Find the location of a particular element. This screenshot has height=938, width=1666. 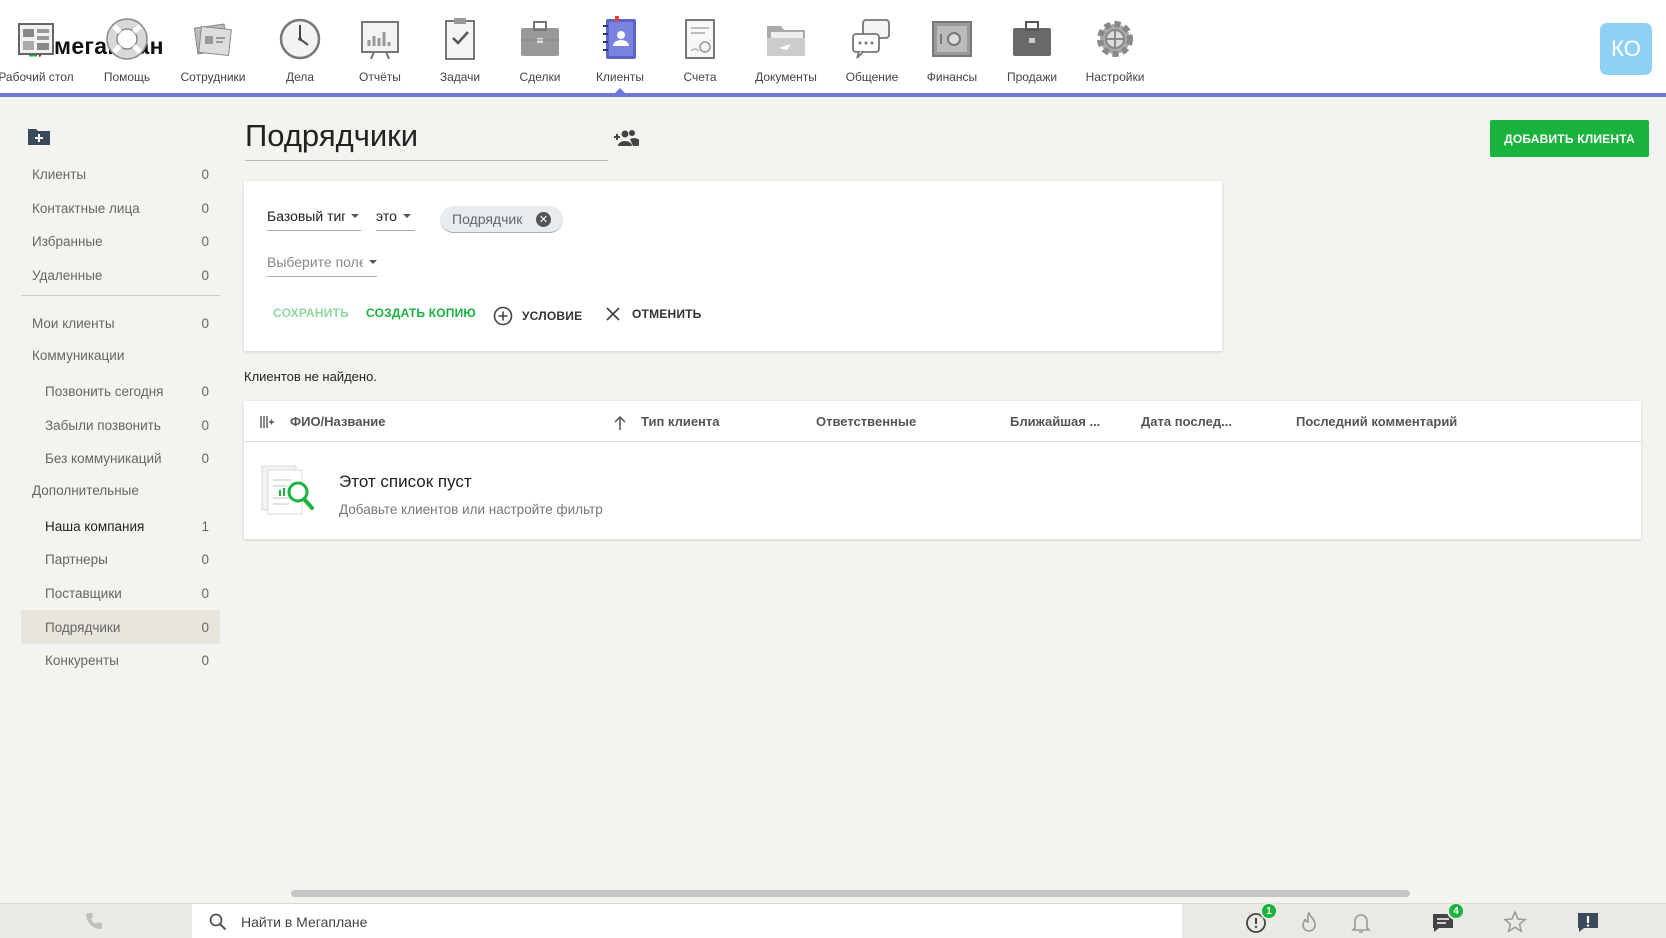

lifebuoy-icon is located at coordinates (127, 39).